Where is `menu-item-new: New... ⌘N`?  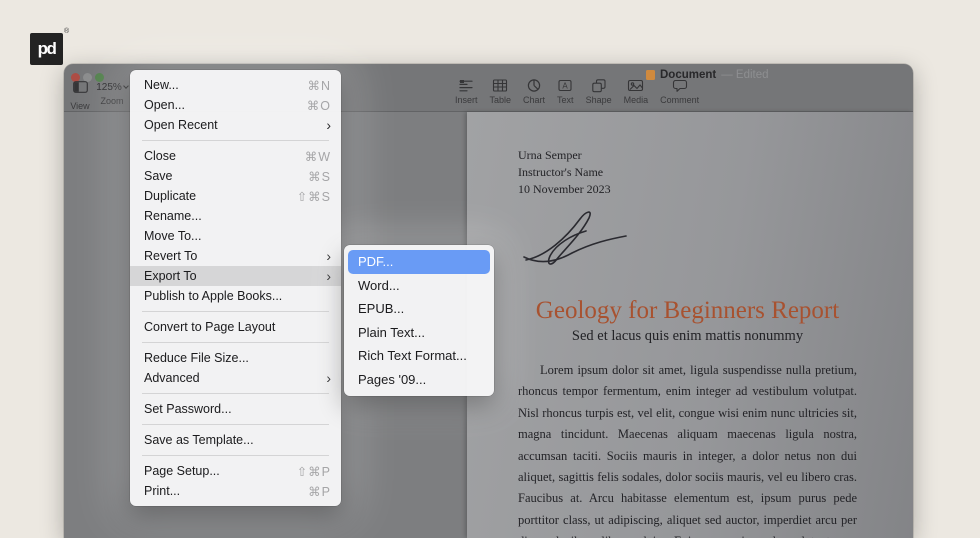
menu-item-new: New... ⌘N is located at coordinates (235, 85).